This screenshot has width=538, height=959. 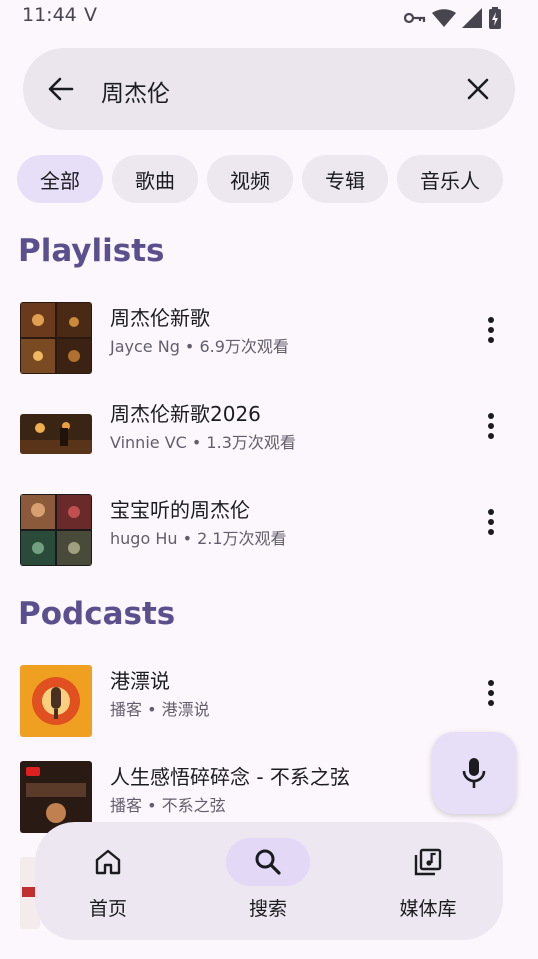 What do you see at coordinates (108, 862) in the screenshot?
I see `home-icon` at bounding box center [108, 862].